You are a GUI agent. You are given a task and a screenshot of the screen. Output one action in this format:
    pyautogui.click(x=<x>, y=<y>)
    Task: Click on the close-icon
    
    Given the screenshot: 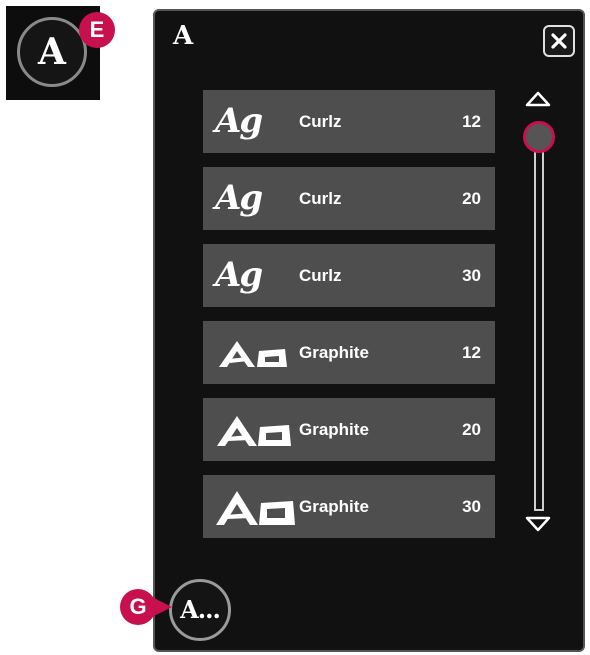 What is the action you would take?
    pyautogui.click(x=559, y=41)
    